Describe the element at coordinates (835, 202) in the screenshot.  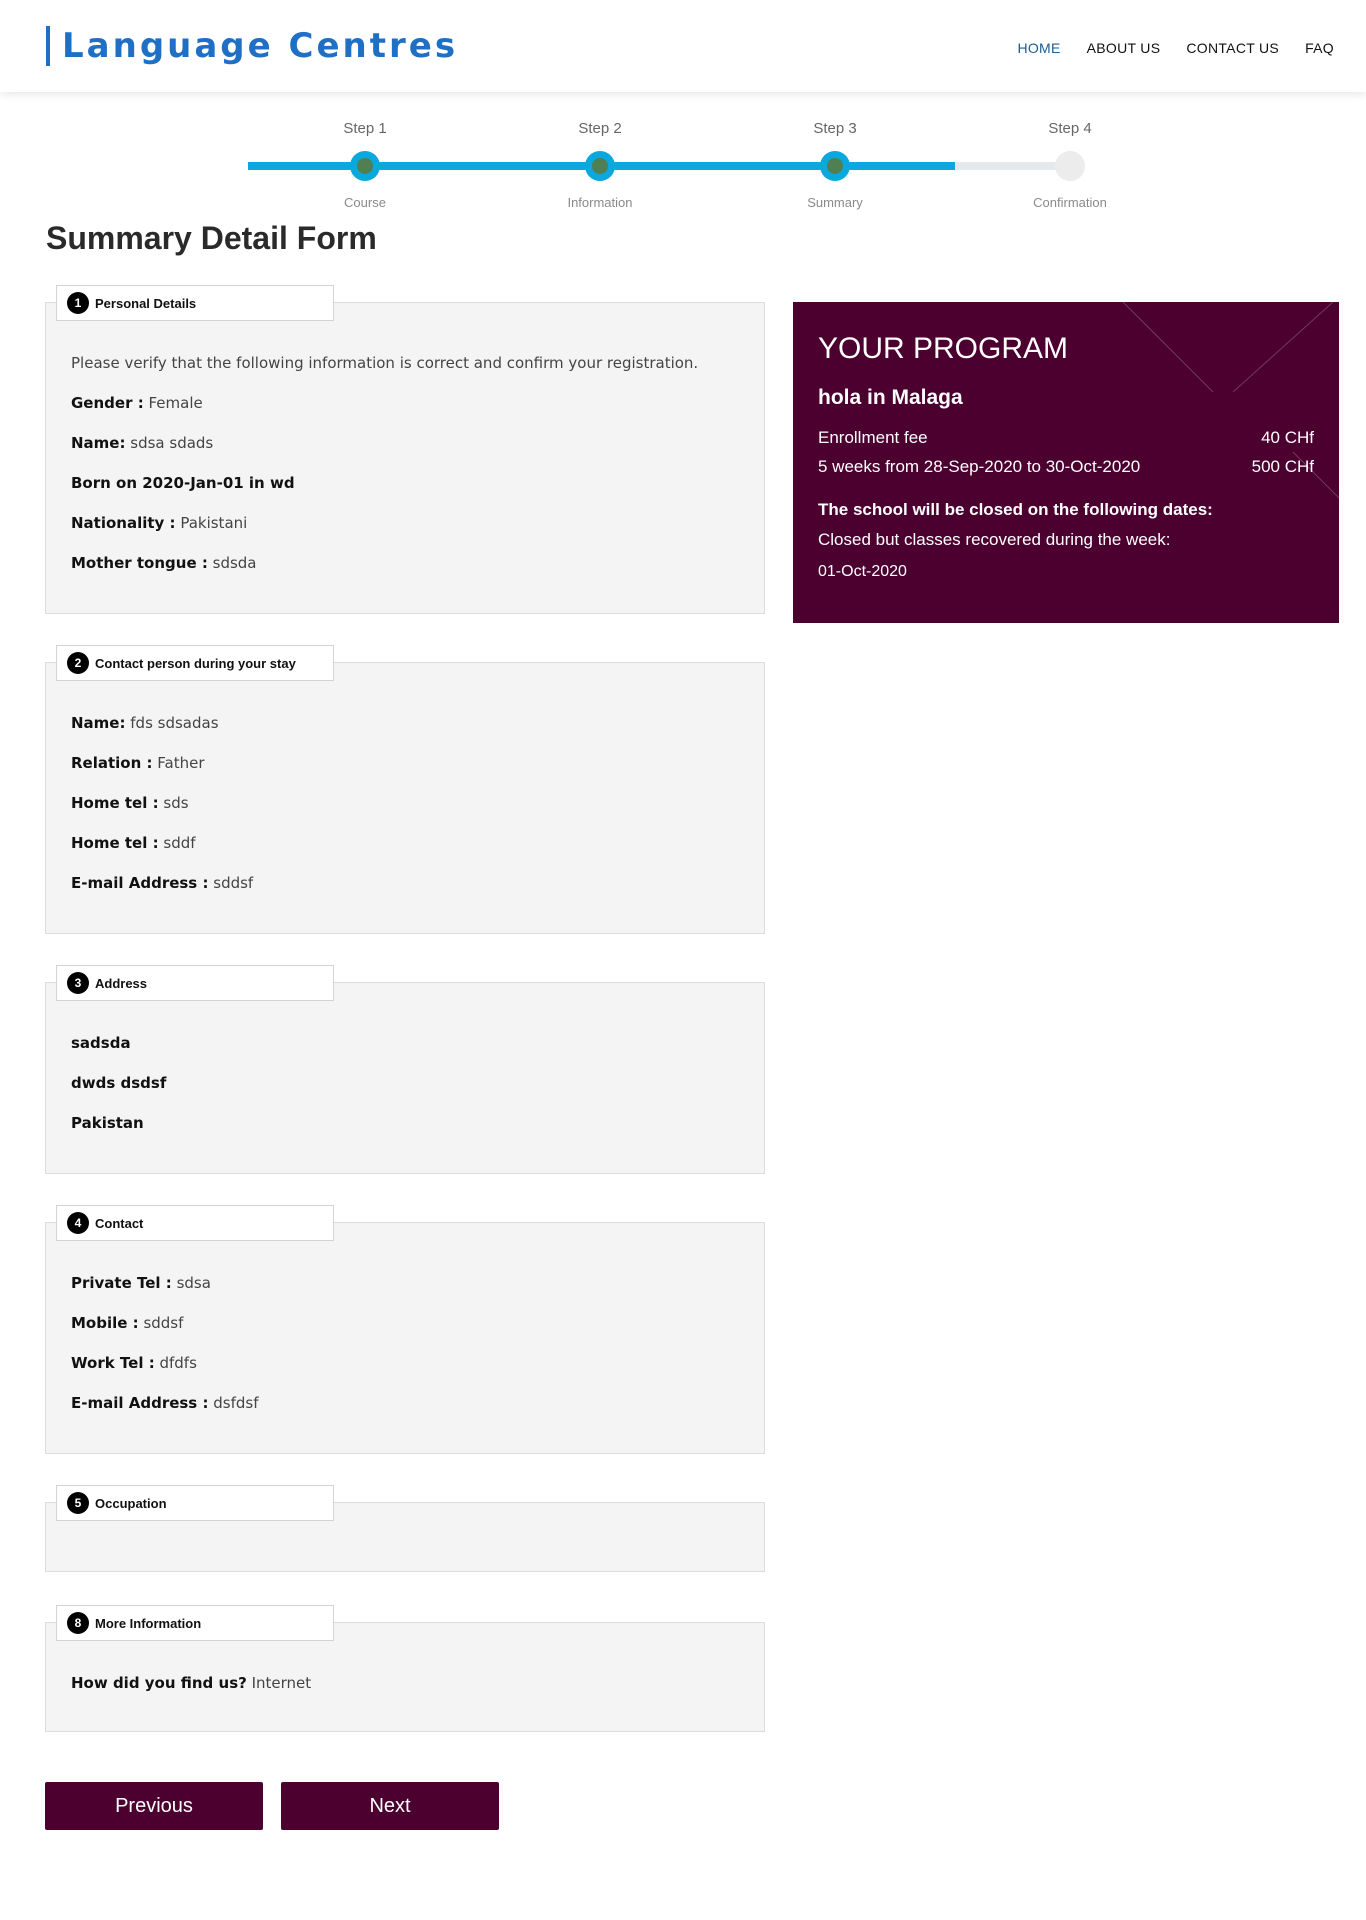
I see `step-caption: Summary` at that location.